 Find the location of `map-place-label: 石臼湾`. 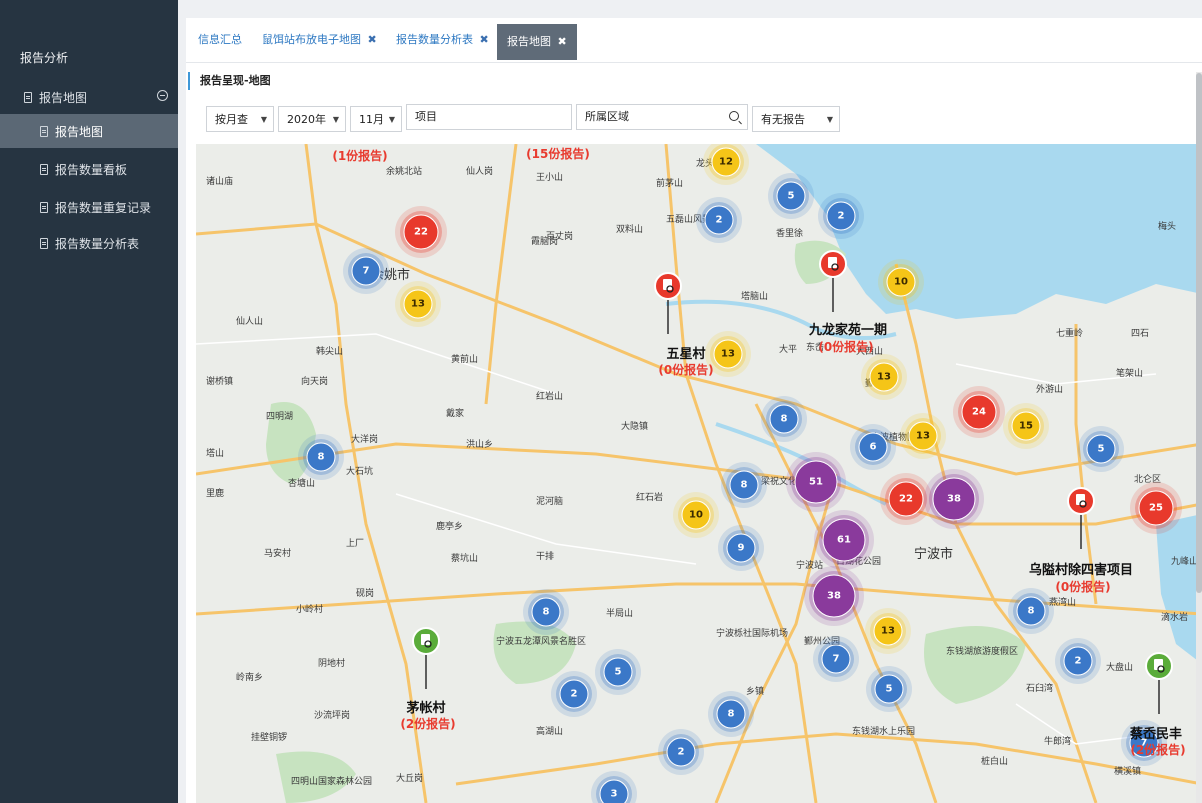

map-place-label: 石臼湾 is located at coordinates (1039, 688).